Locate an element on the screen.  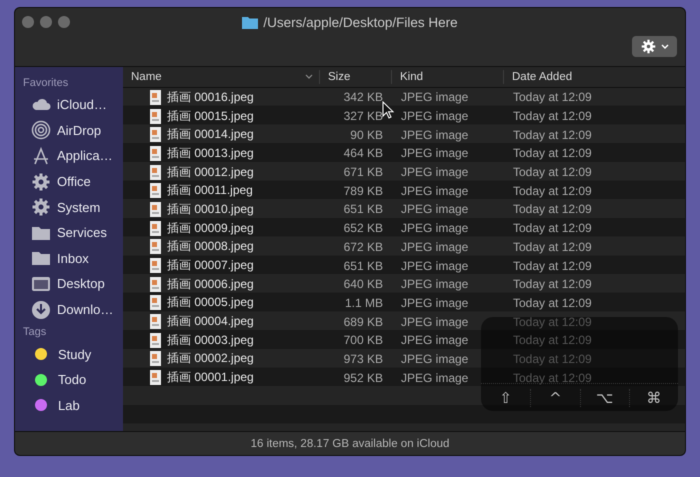
modifier-key: ⌥ is located at coordinates (604, 397).